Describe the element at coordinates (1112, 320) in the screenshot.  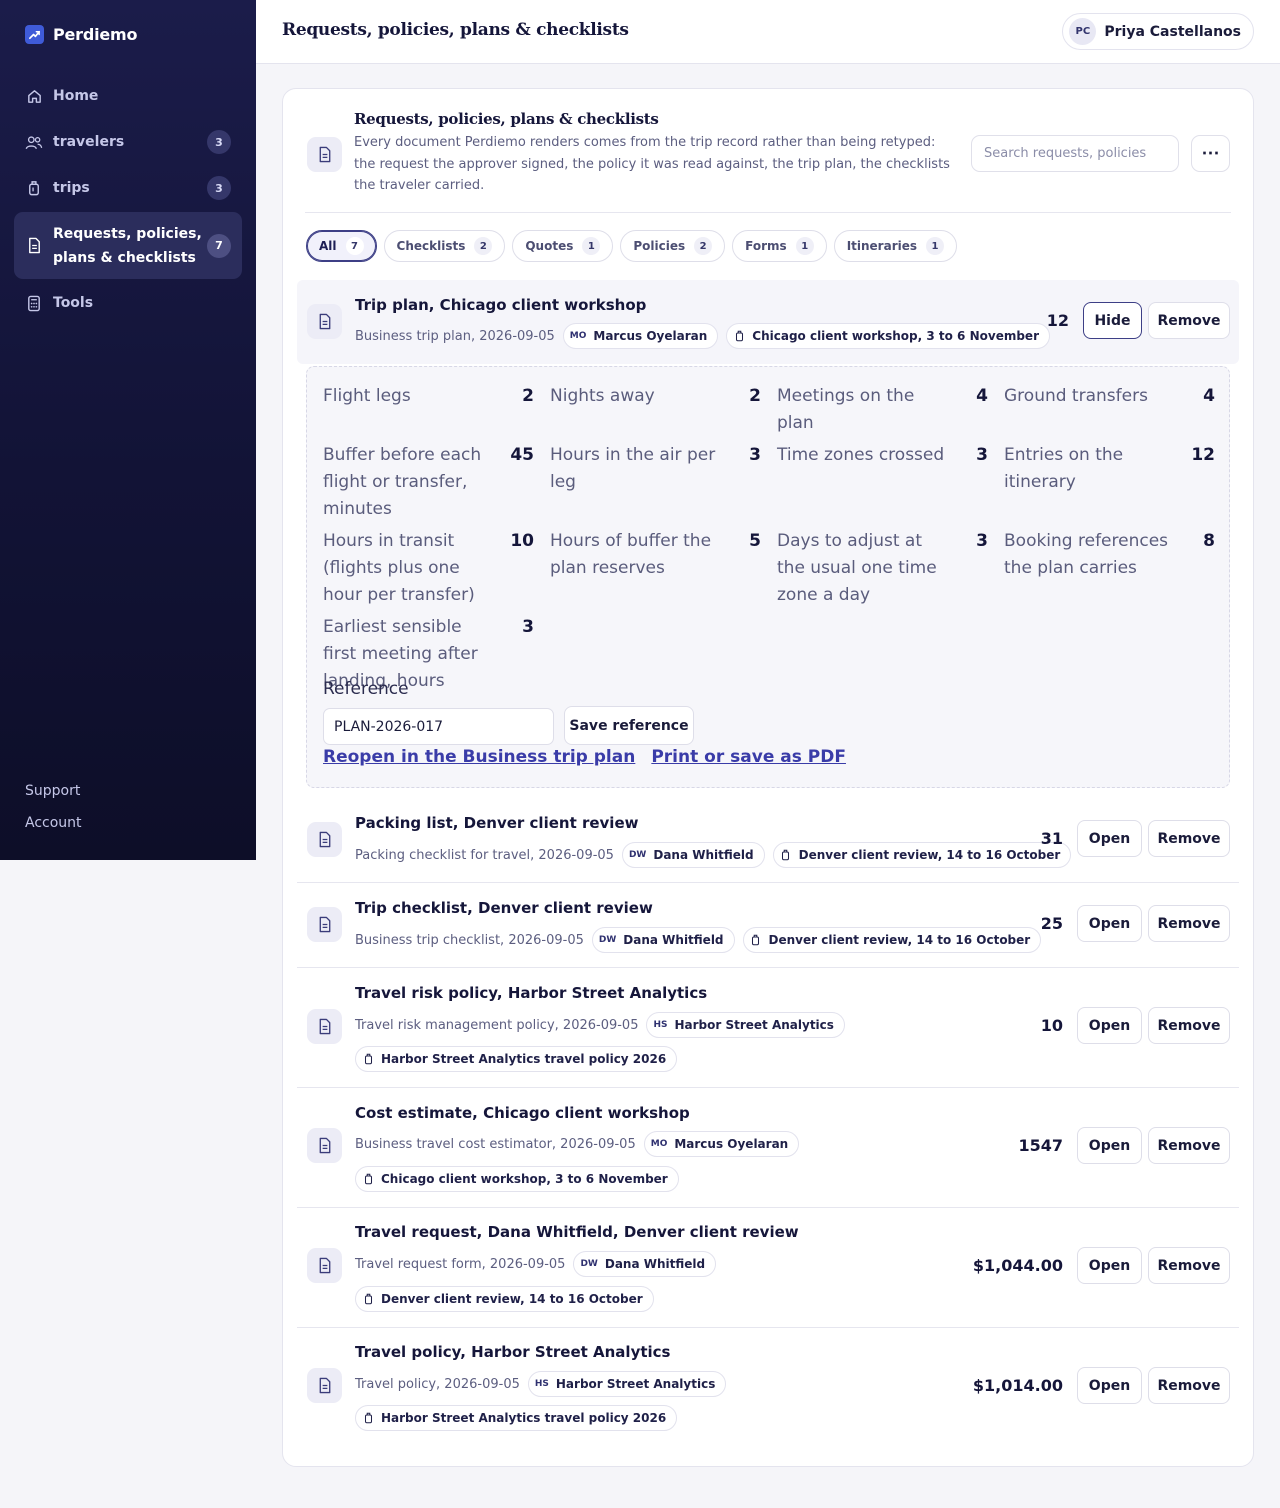
I see `hide-button: Hide` at that location.